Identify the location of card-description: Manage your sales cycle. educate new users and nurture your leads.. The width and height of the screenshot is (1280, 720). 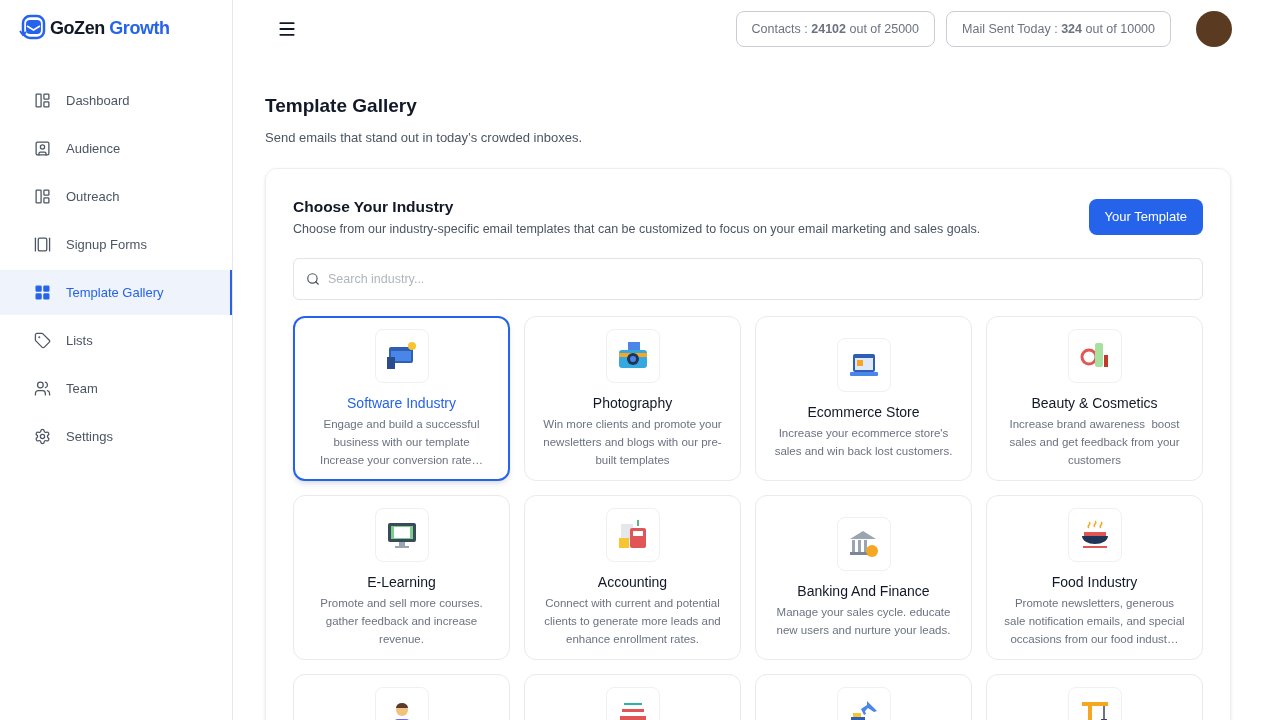
(863, 621).